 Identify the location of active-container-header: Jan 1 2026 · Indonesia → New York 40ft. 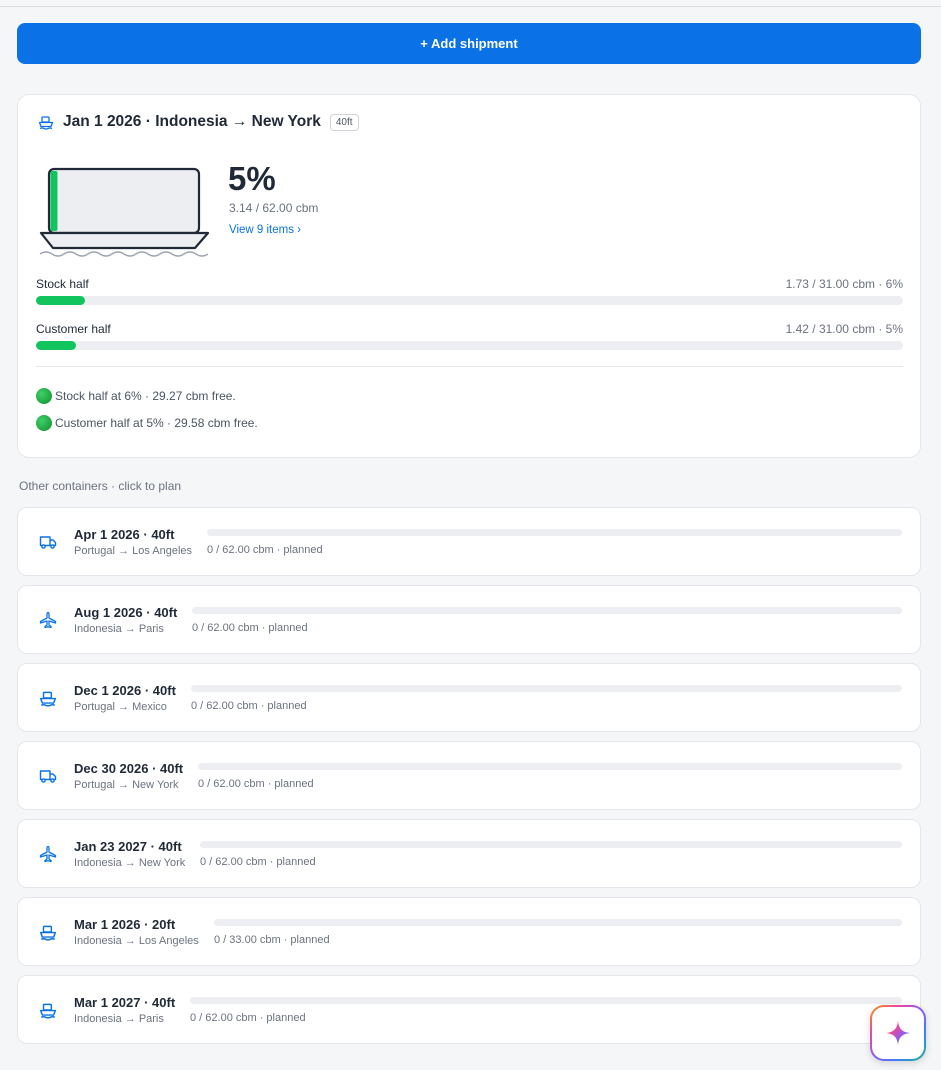
(198, 122).